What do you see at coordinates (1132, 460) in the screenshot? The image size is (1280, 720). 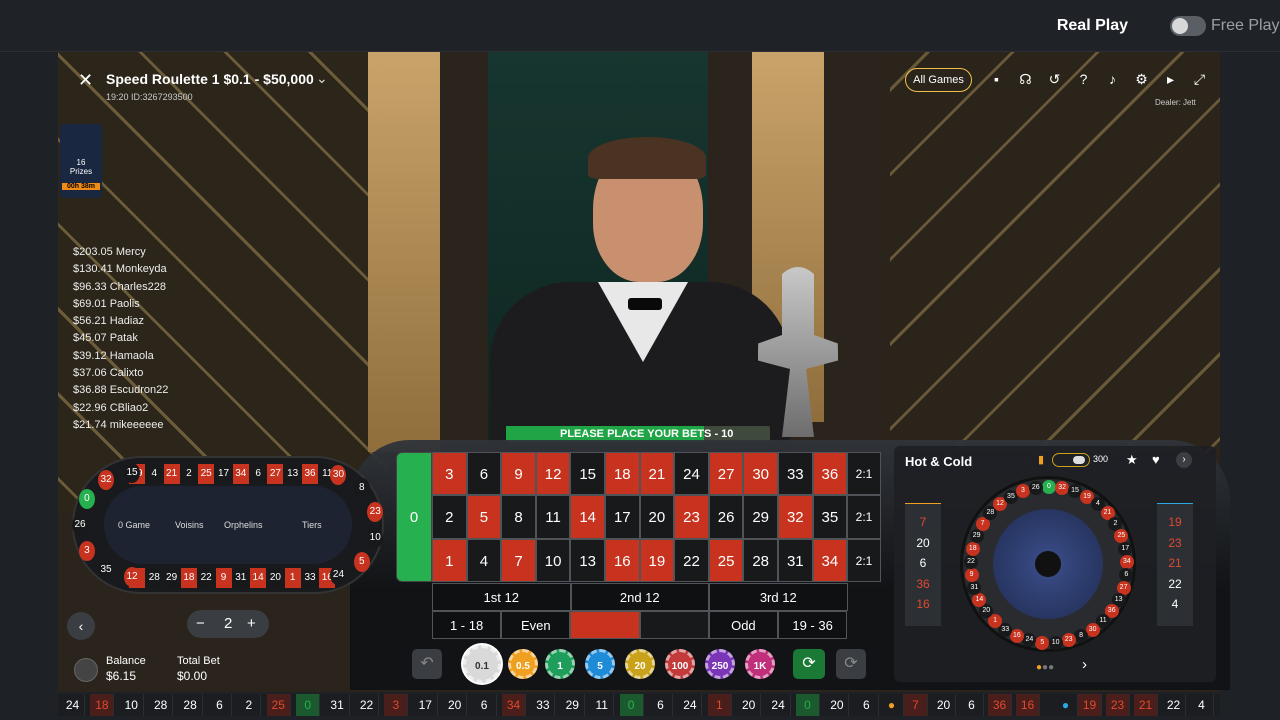 I see `star-icon: ★` at bounding box center [1132, 460].